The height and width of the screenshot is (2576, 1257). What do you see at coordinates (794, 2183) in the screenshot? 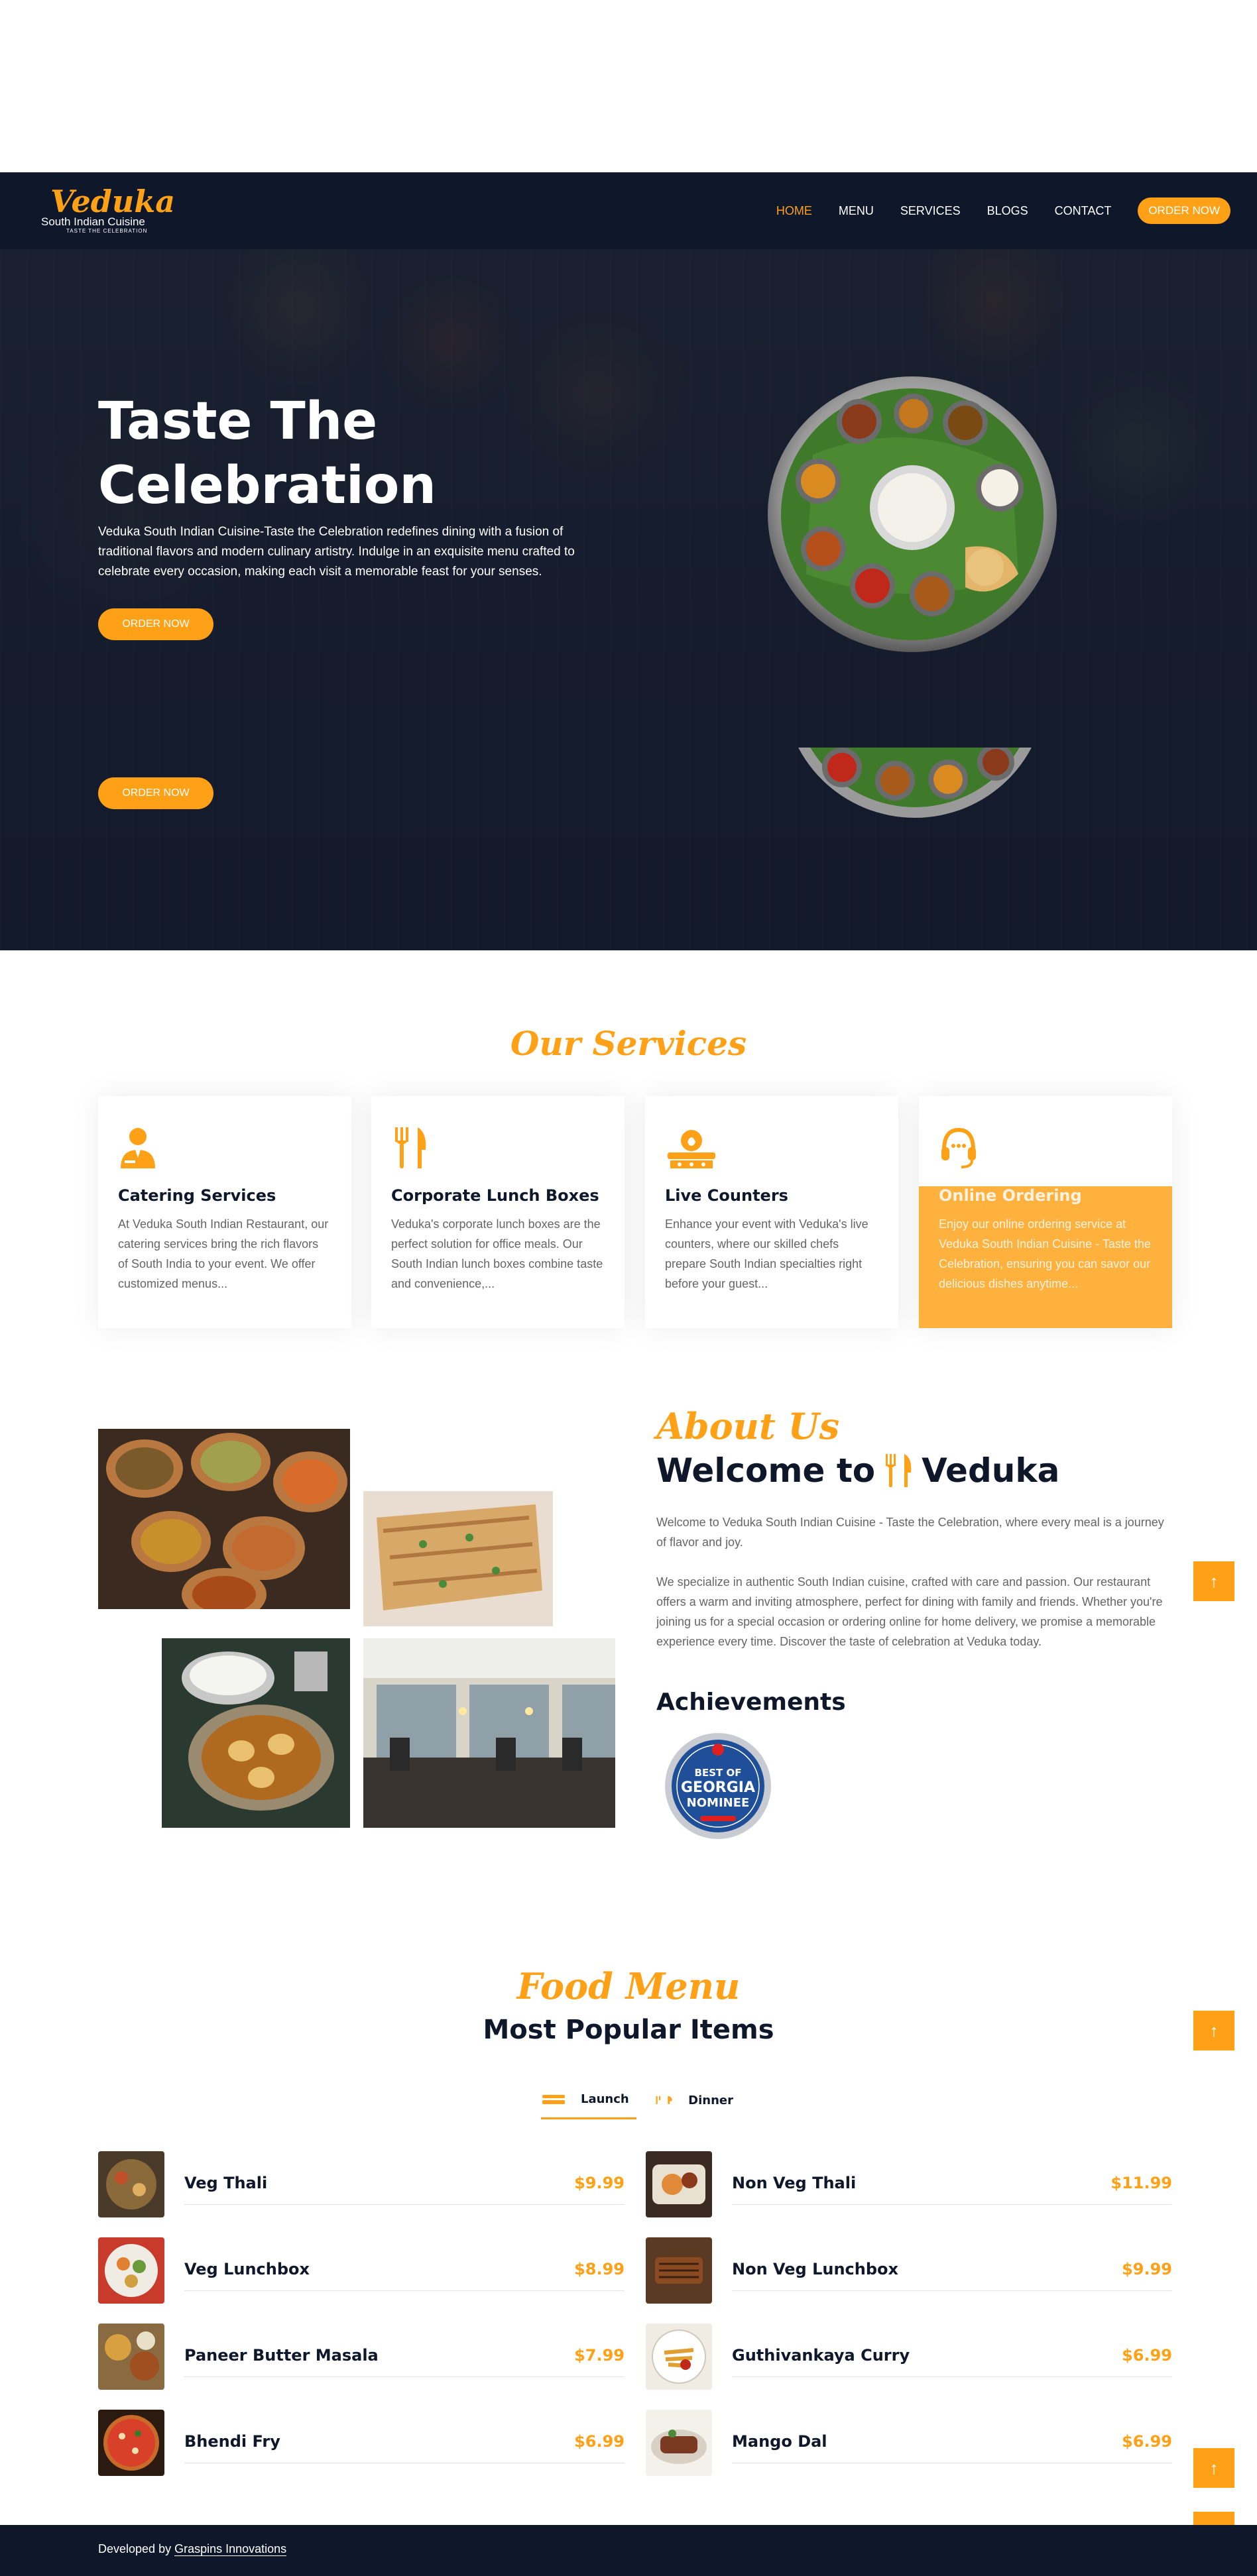
I see `menu-item-name: Non Veg Thali` at bounding box center [794, 2183].